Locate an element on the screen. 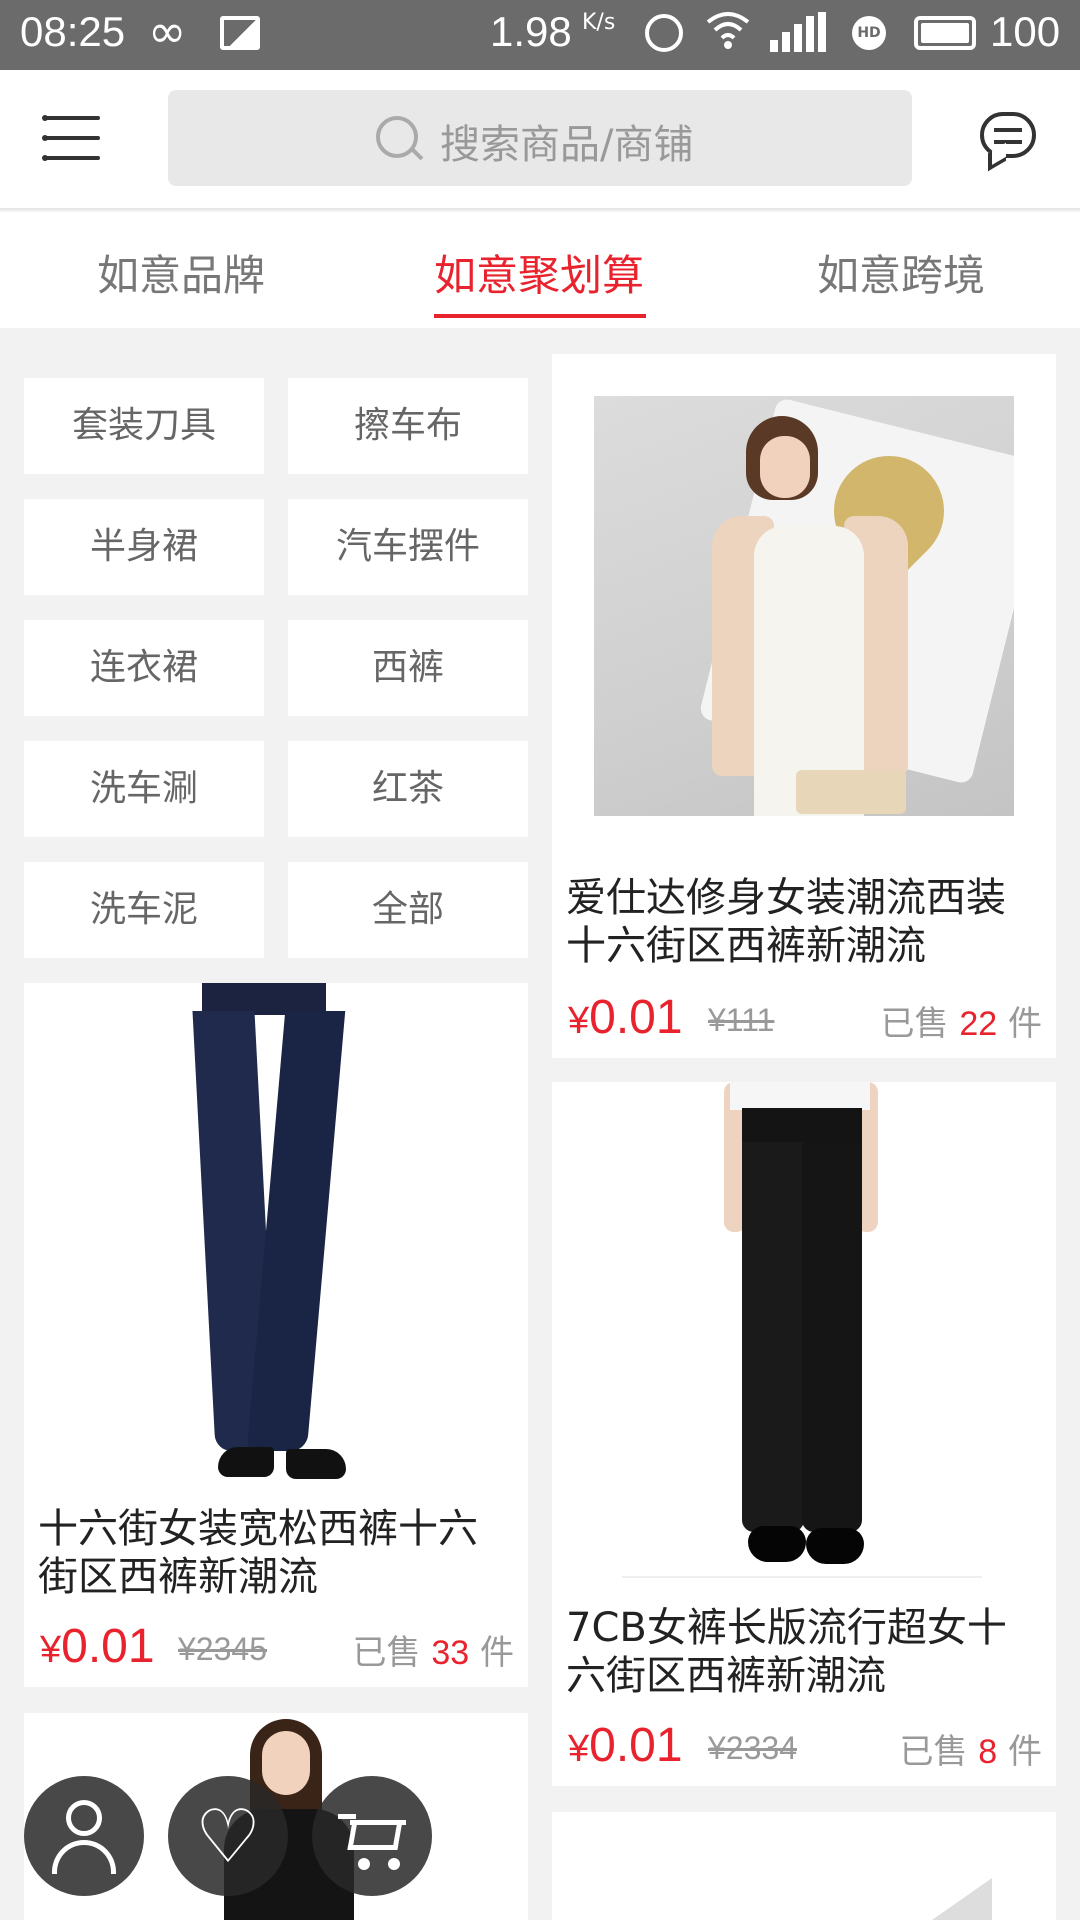 The width and height of the screenshot is (1080, 1920). category-half-skirt: 半身裙 is located at coordinates (144, 547).